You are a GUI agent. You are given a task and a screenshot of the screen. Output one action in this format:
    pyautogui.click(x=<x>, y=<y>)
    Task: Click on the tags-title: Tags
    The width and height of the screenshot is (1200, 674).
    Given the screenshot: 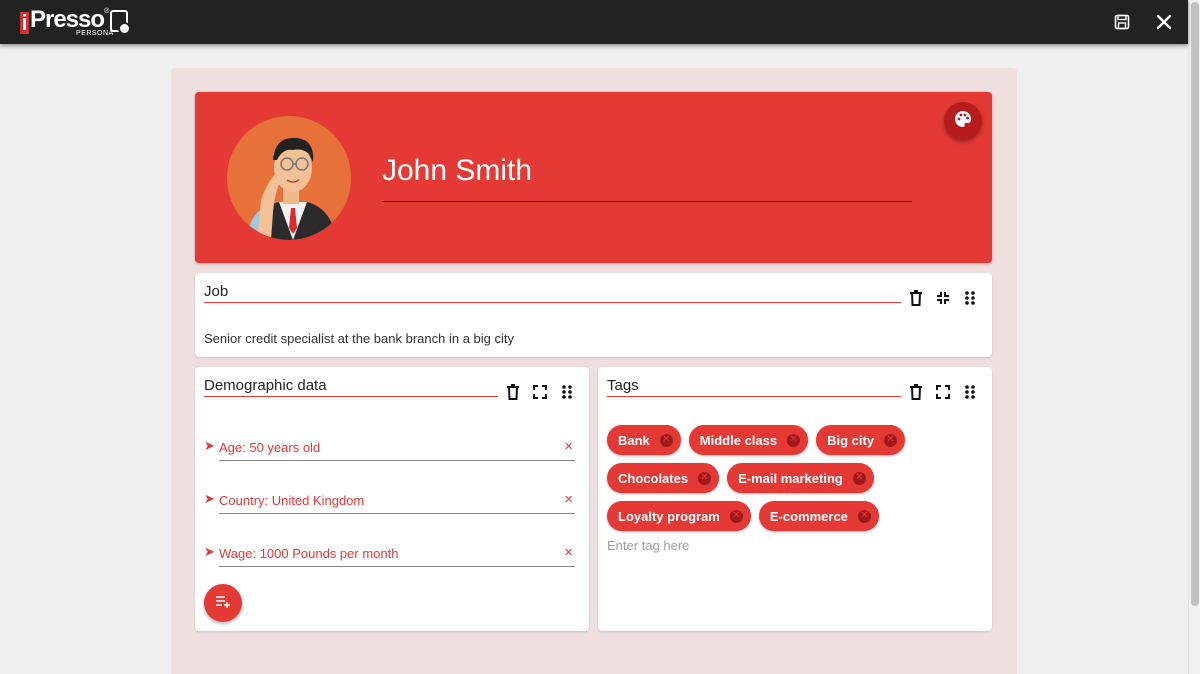 What is the action you would take?
    pyautogui.click(x=754, y=387)
    